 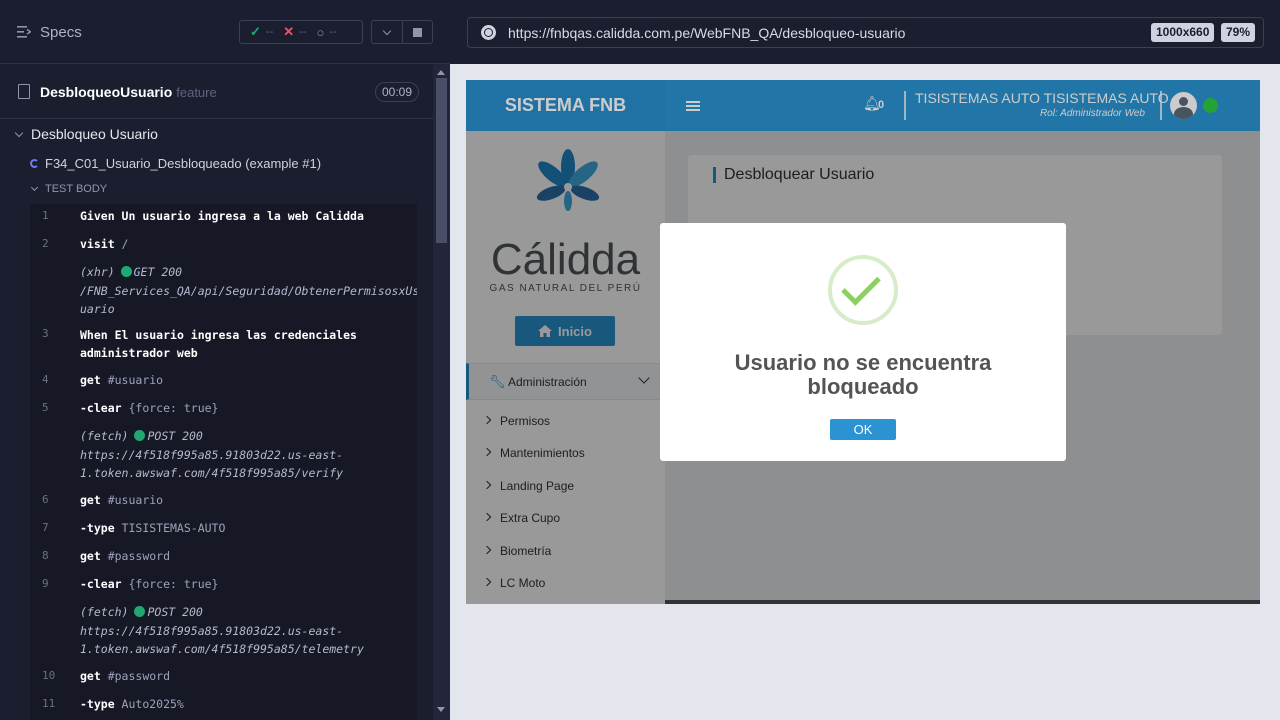 I want to click on check-mark, so click(x=861, y=286).